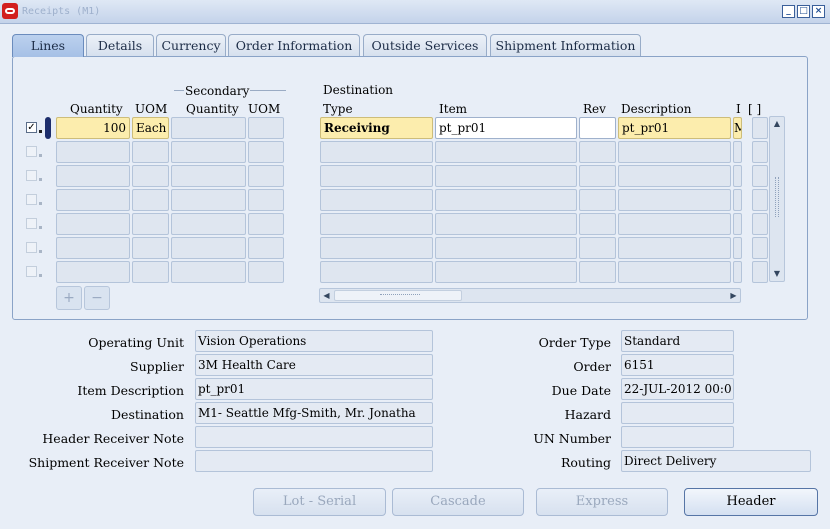  Describe the element at coordinates (751, 502) in the screenshot. I see `header-button: Header` at that location.